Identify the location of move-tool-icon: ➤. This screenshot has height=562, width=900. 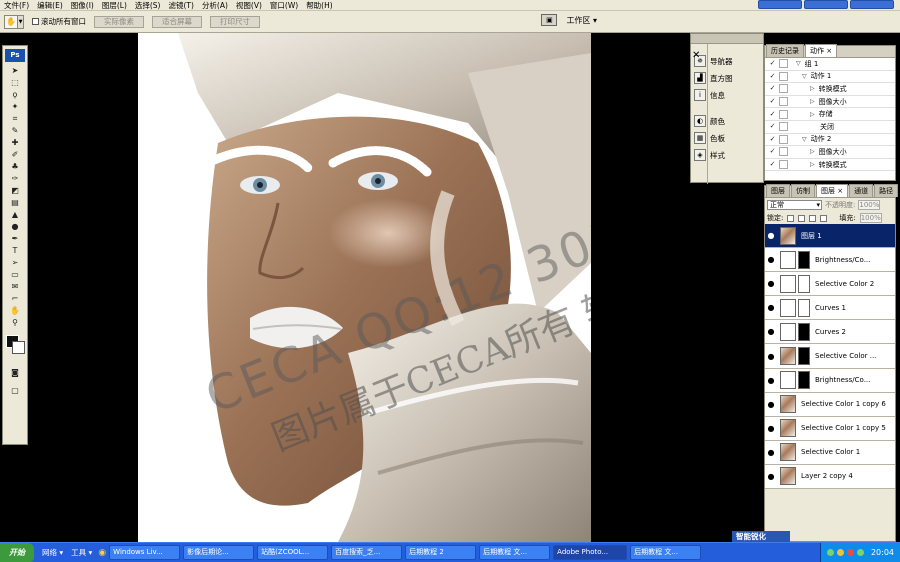
(15, 70).